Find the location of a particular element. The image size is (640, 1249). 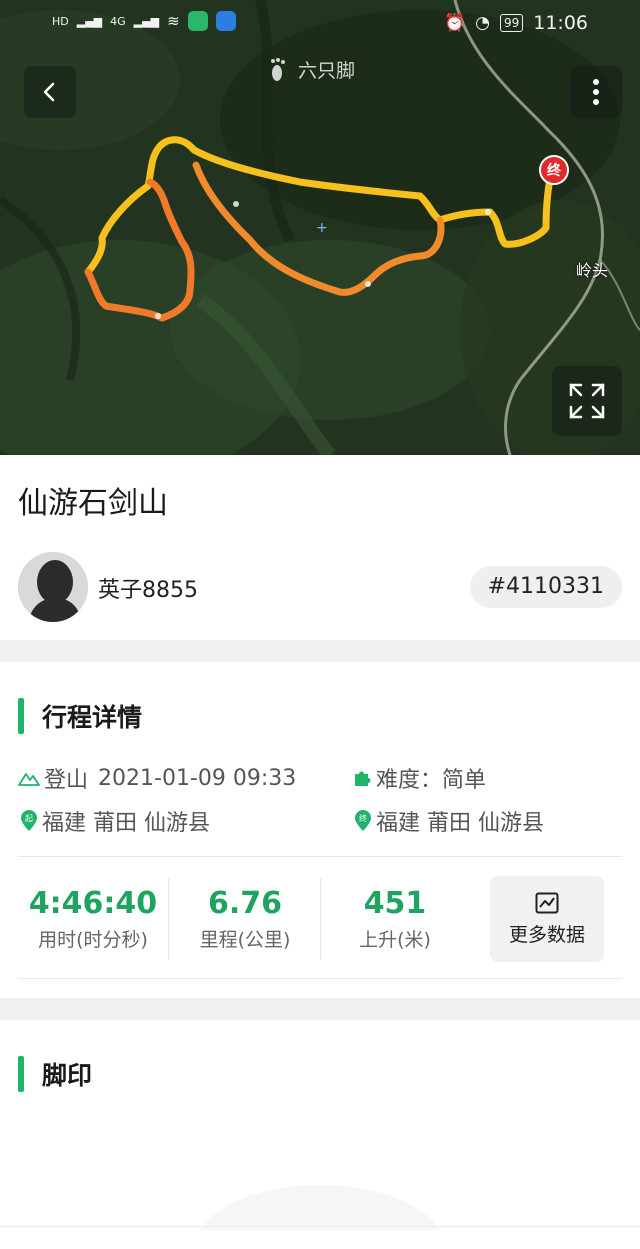

chart-icon is located at coordinates (547, 902).